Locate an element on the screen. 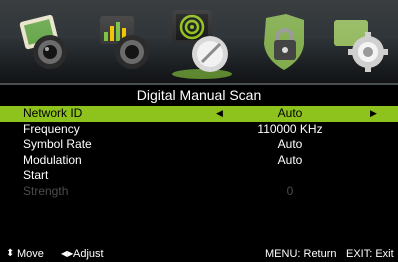  menu-item-modulation: Modulation Auto is located at coordinates (199, 161).